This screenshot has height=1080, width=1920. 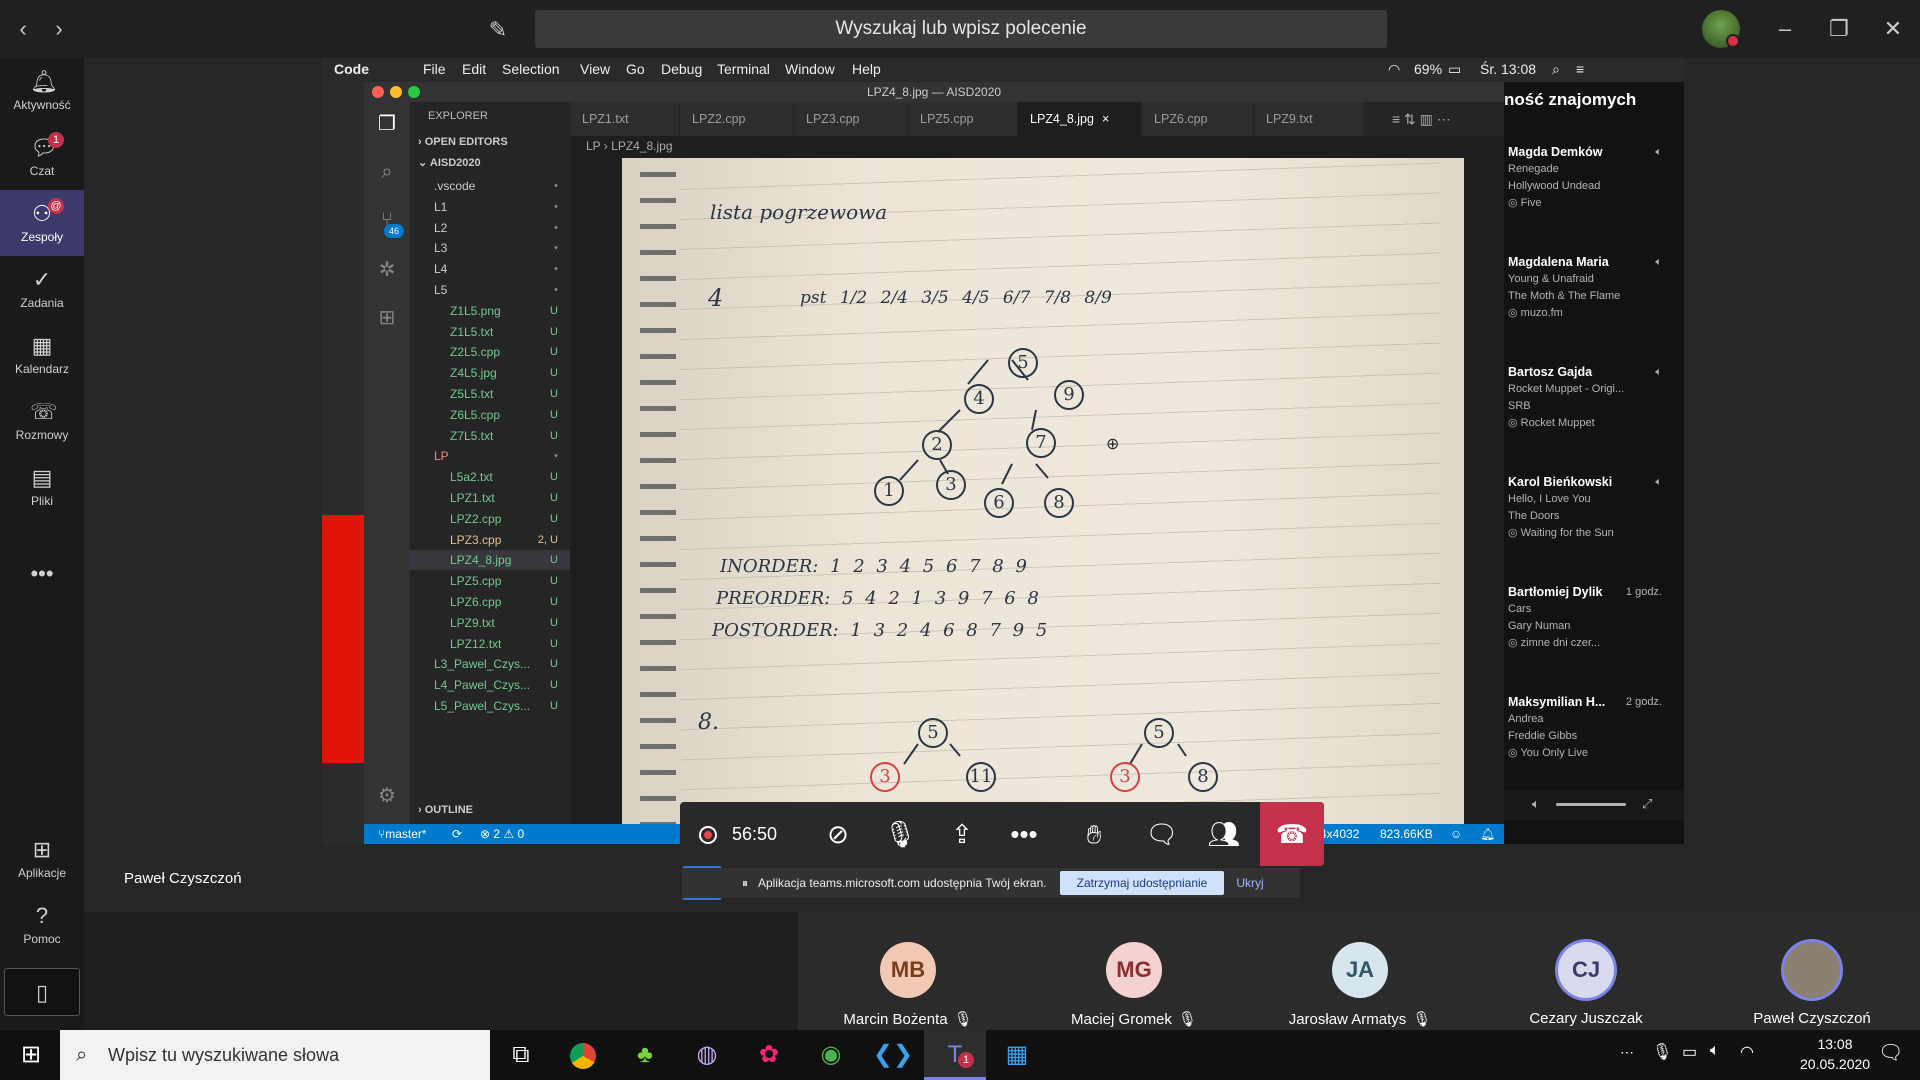 I want to click on explorer-icon: ❐, so click(x=387, y=124).